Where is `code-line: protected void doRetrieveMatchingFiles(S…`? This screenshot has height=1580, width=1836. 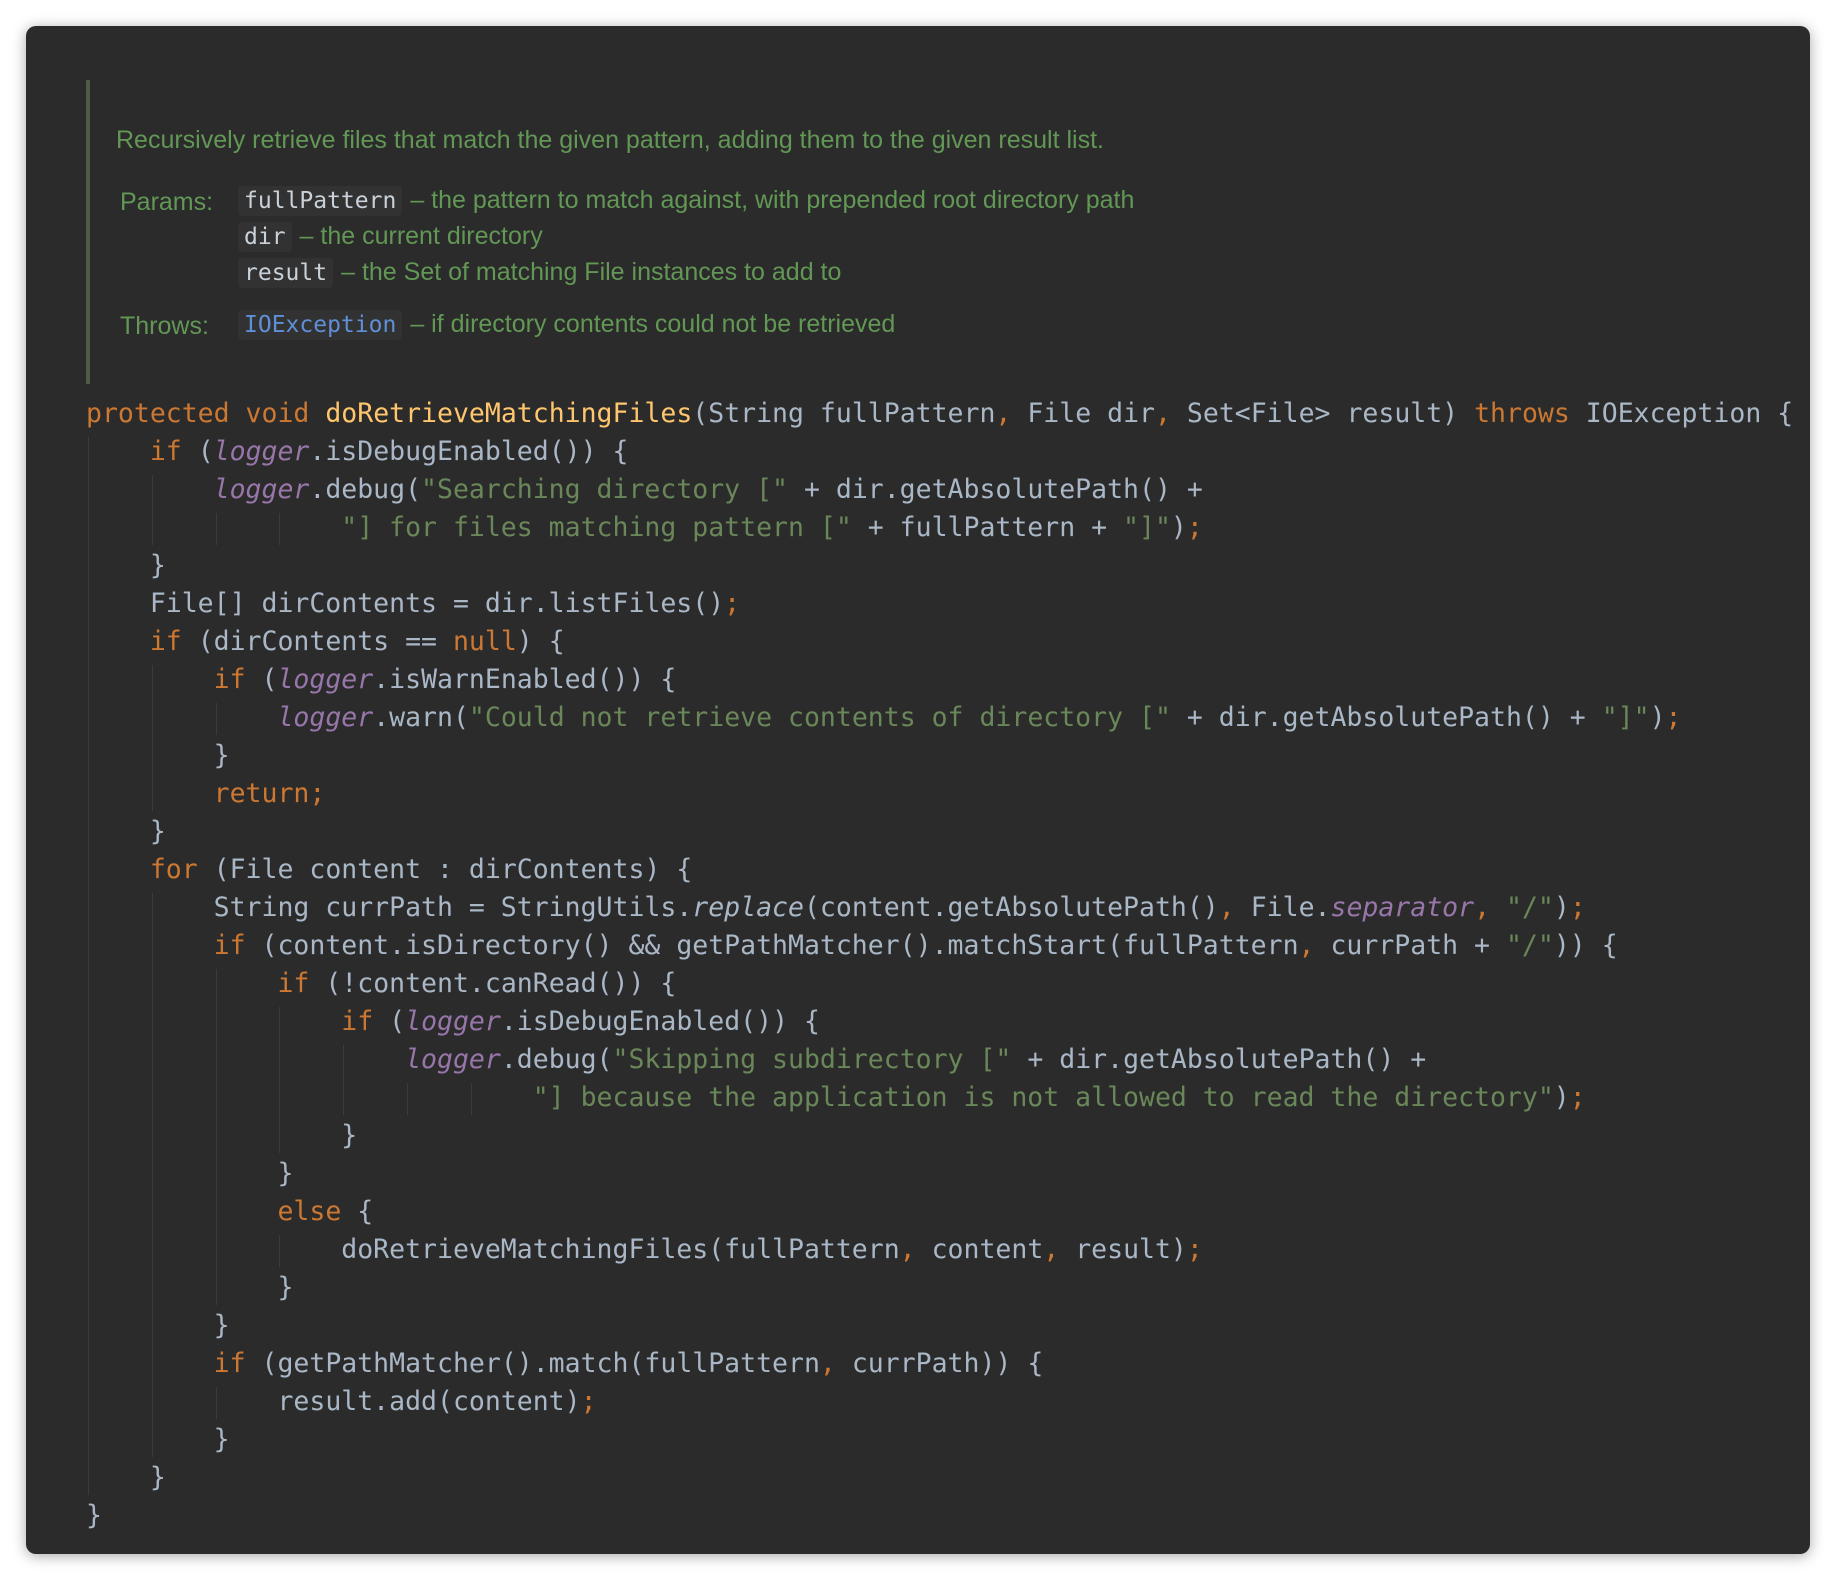 code-line: protected void doRetrieveMatchingFiles(S… is located at coordinates (939, 414).